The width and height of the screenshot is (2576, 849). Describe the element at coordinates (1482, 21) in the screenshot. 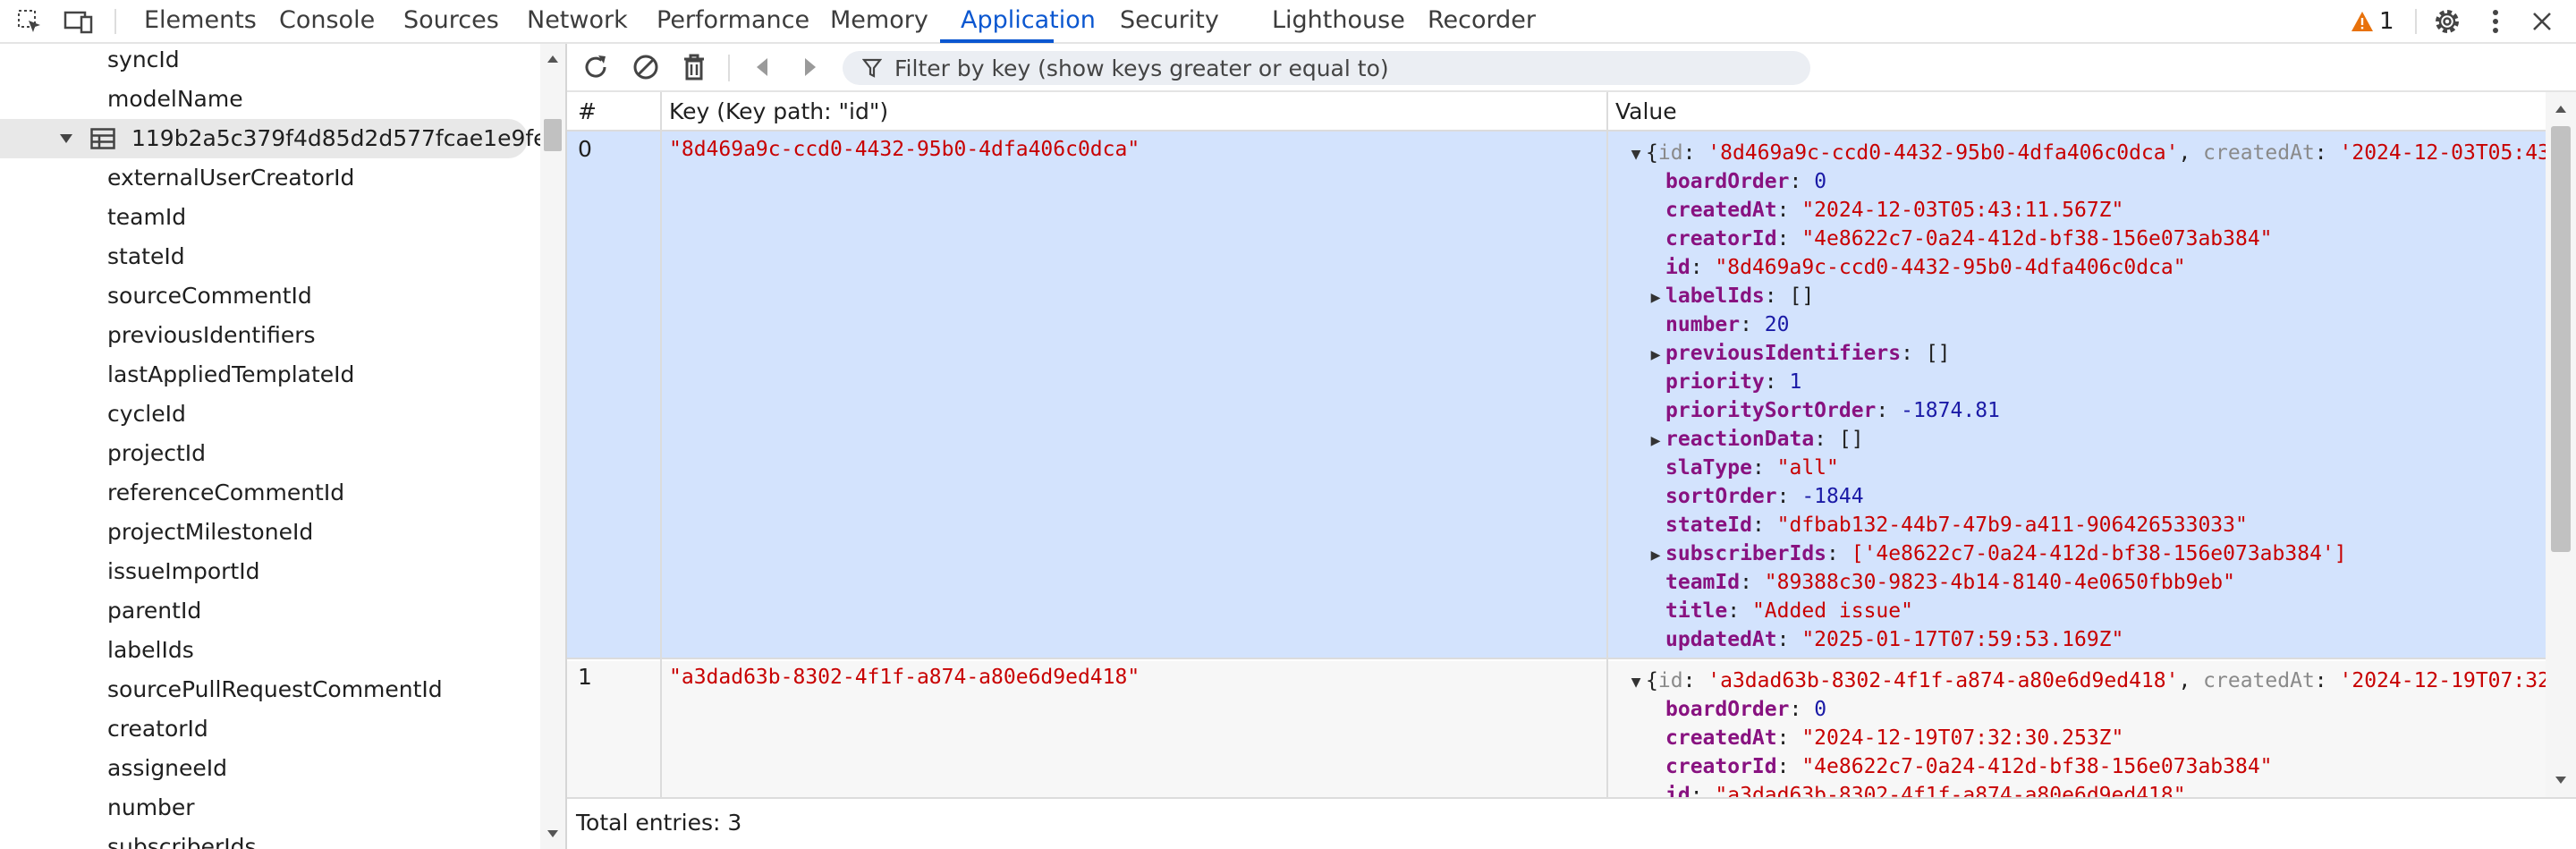

I see `tab-recorder: Recorder` at that location.